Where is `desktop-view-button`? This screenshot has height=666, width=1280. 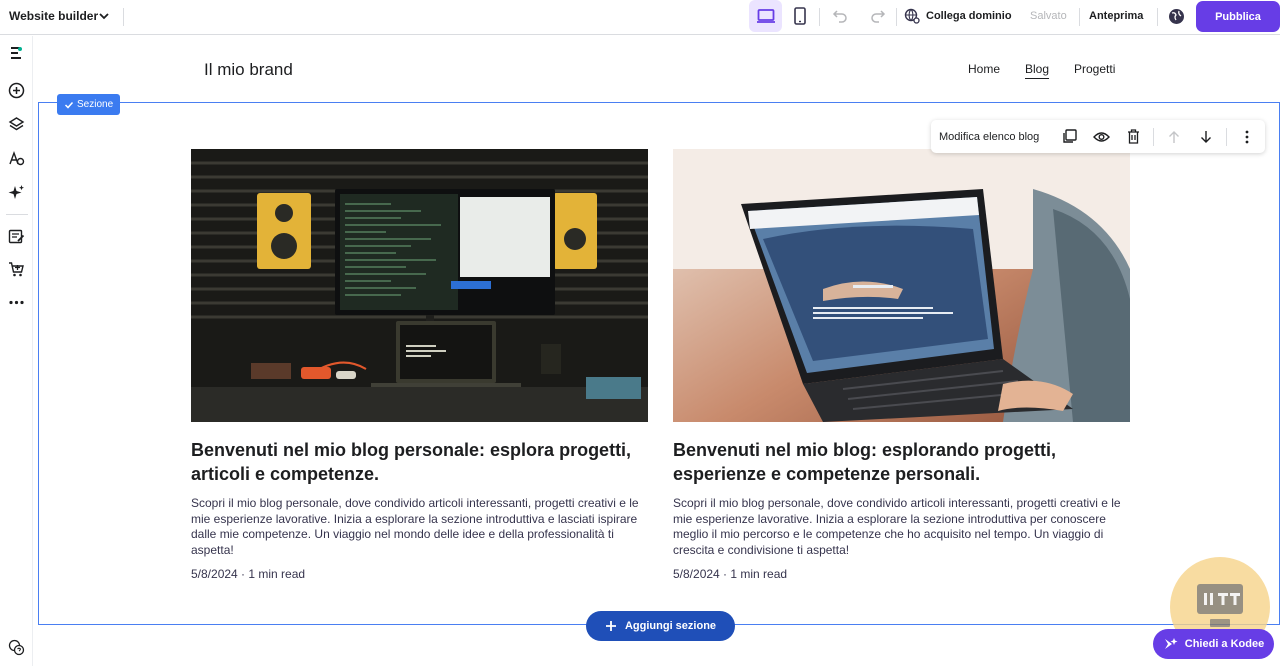 desktop-view-button is located at coordinates (765, 16).